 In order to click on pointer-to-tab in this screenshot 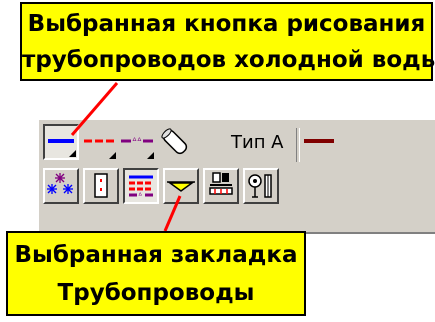, I will do `click(172, 213)`.